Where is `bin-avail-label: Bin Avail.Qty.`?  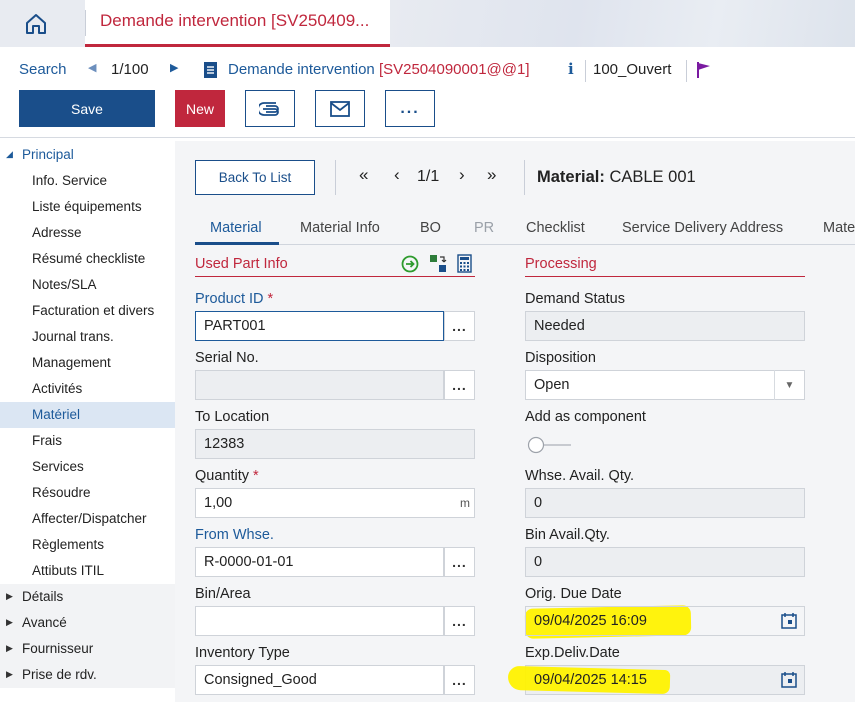 bin-avail-label: Bin Avail.Qty. is located at coordinates (567, 535).